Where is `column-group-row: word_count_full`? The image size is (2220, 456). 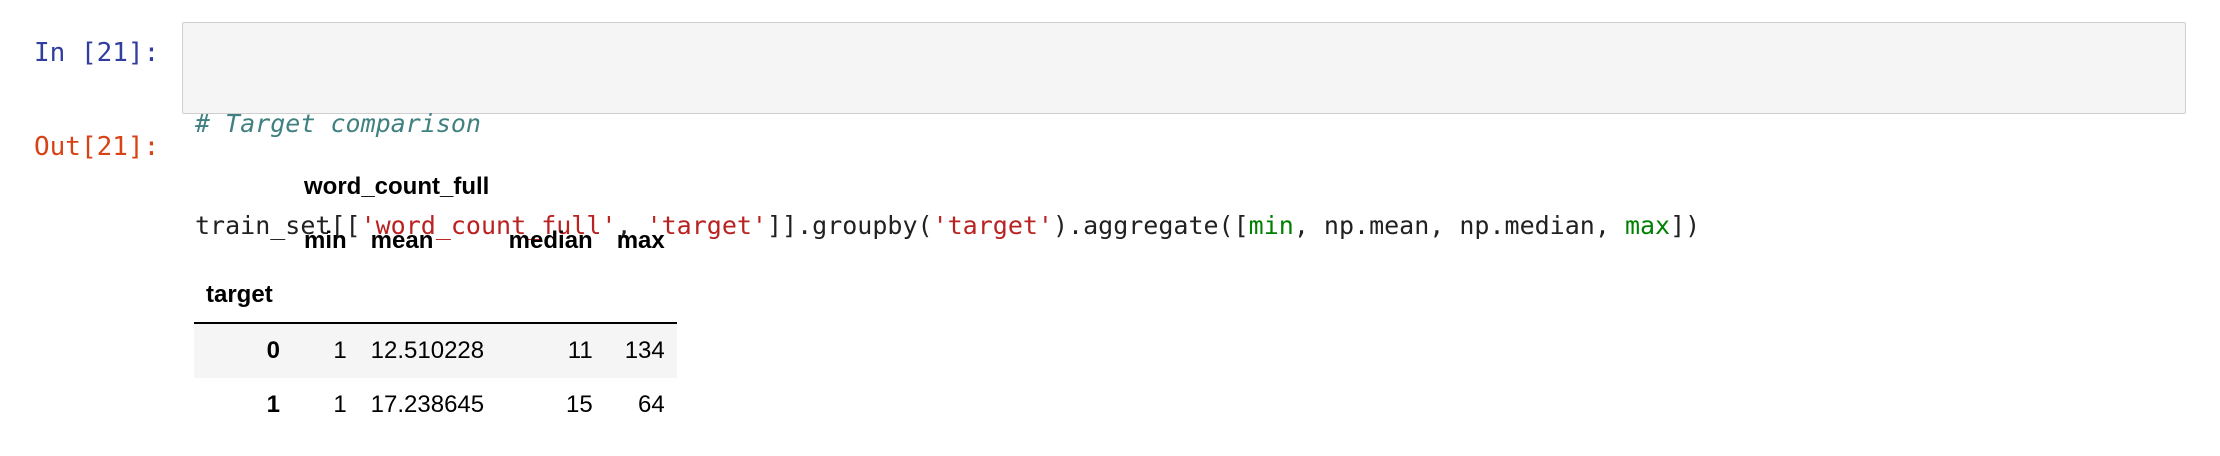 column-group-row: word_count_full is located at coordinates (435, 187).